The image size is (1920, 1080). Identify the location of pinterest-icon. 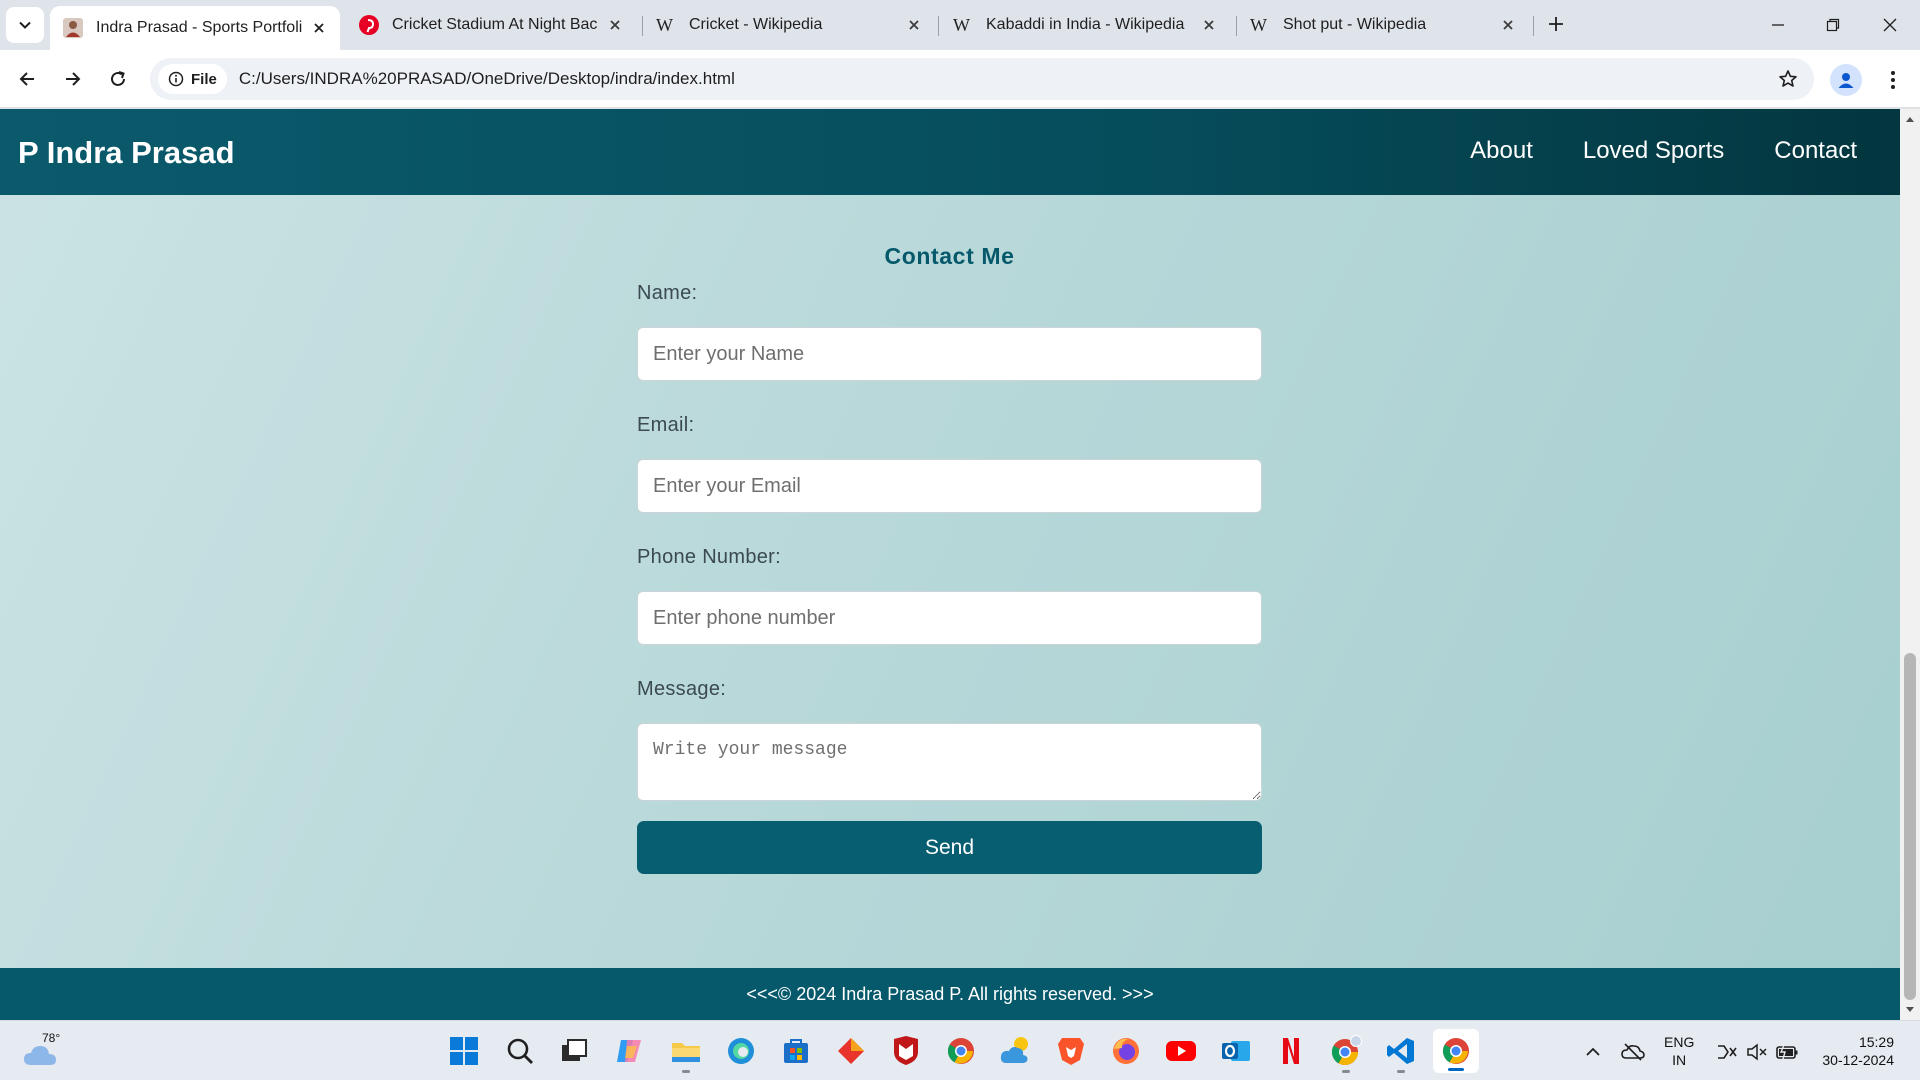
(369, 25).